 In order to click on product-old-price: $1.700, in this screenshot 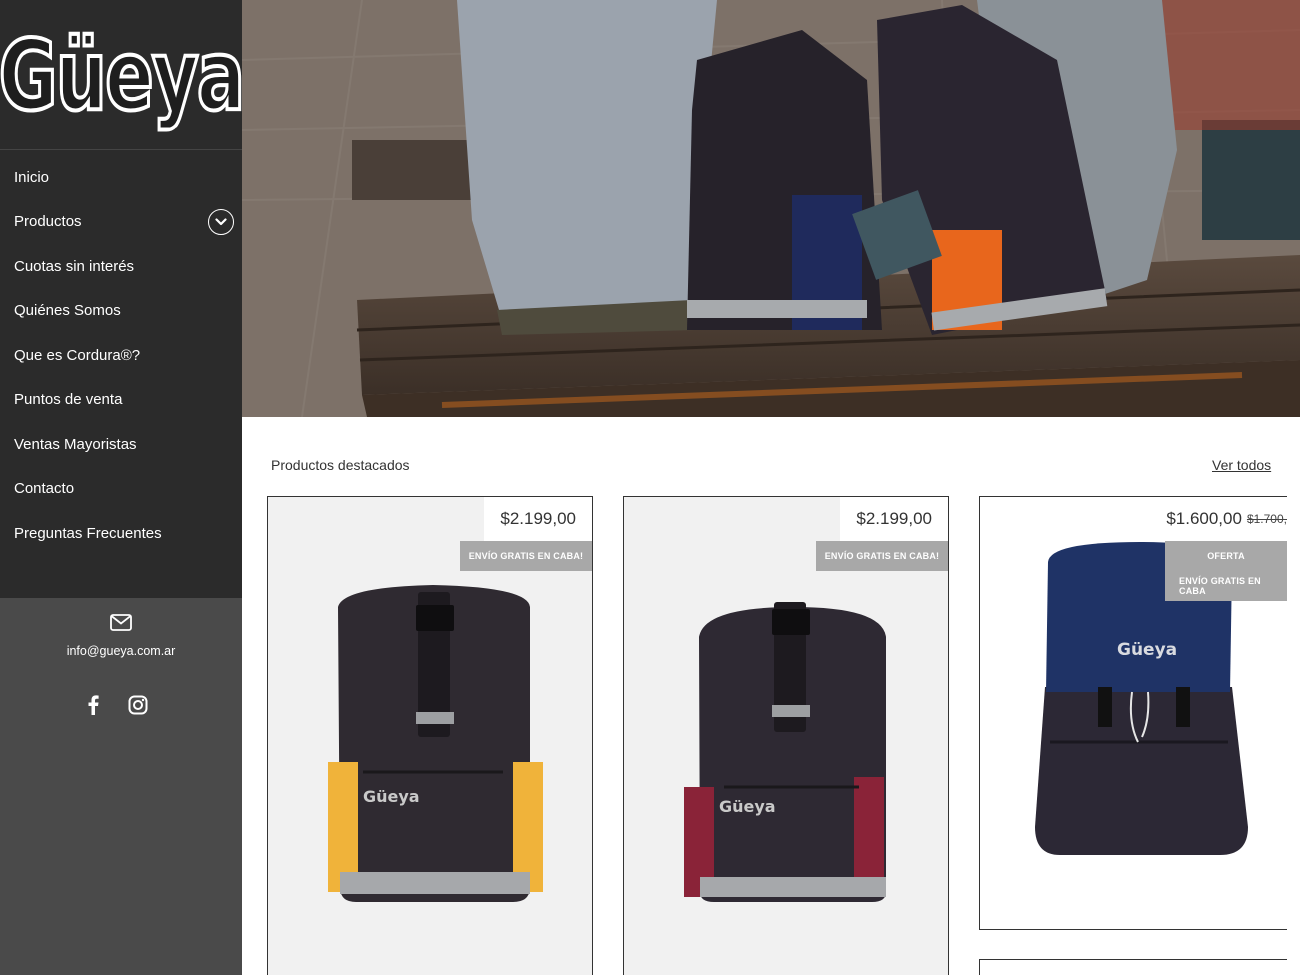, I will do `click(1266, 519)`.